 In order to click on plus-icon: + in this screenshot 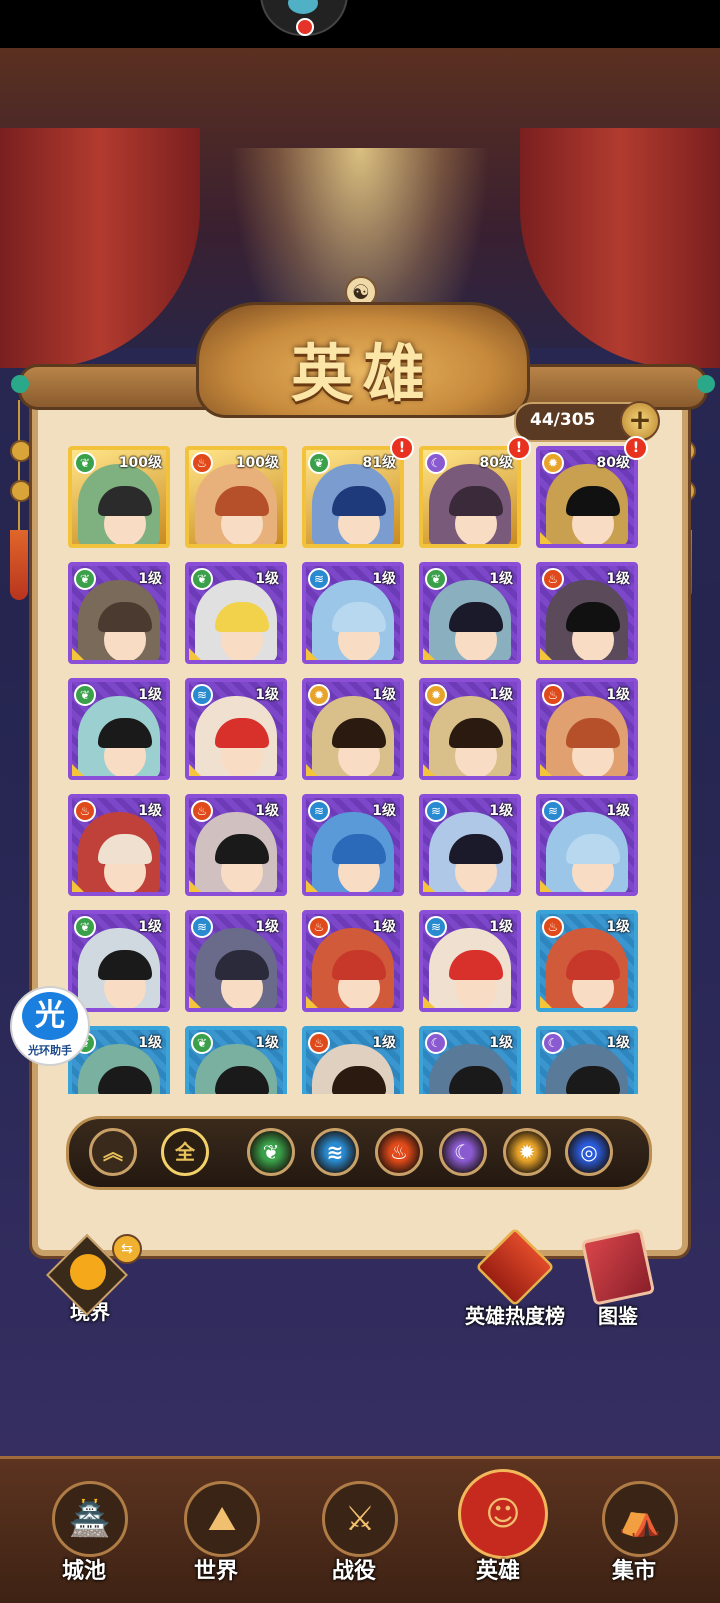, I will do `click(640, 421)`.